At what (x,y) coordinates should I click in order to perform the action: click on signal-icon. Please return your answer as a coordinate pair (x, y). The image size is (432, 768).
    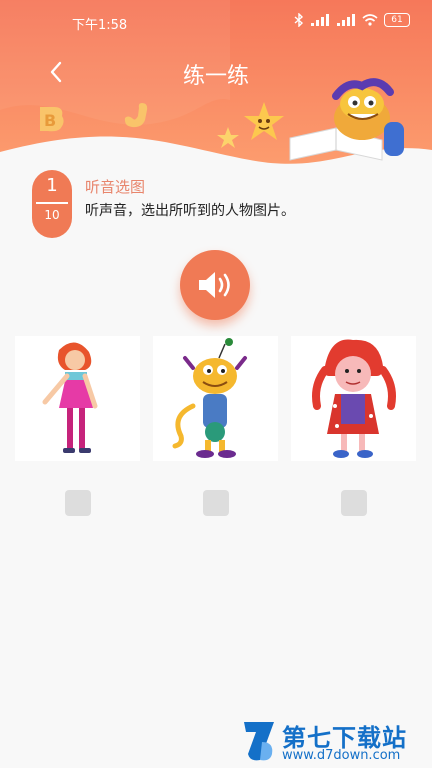
    Looking at the image, I should click on (320, 20).